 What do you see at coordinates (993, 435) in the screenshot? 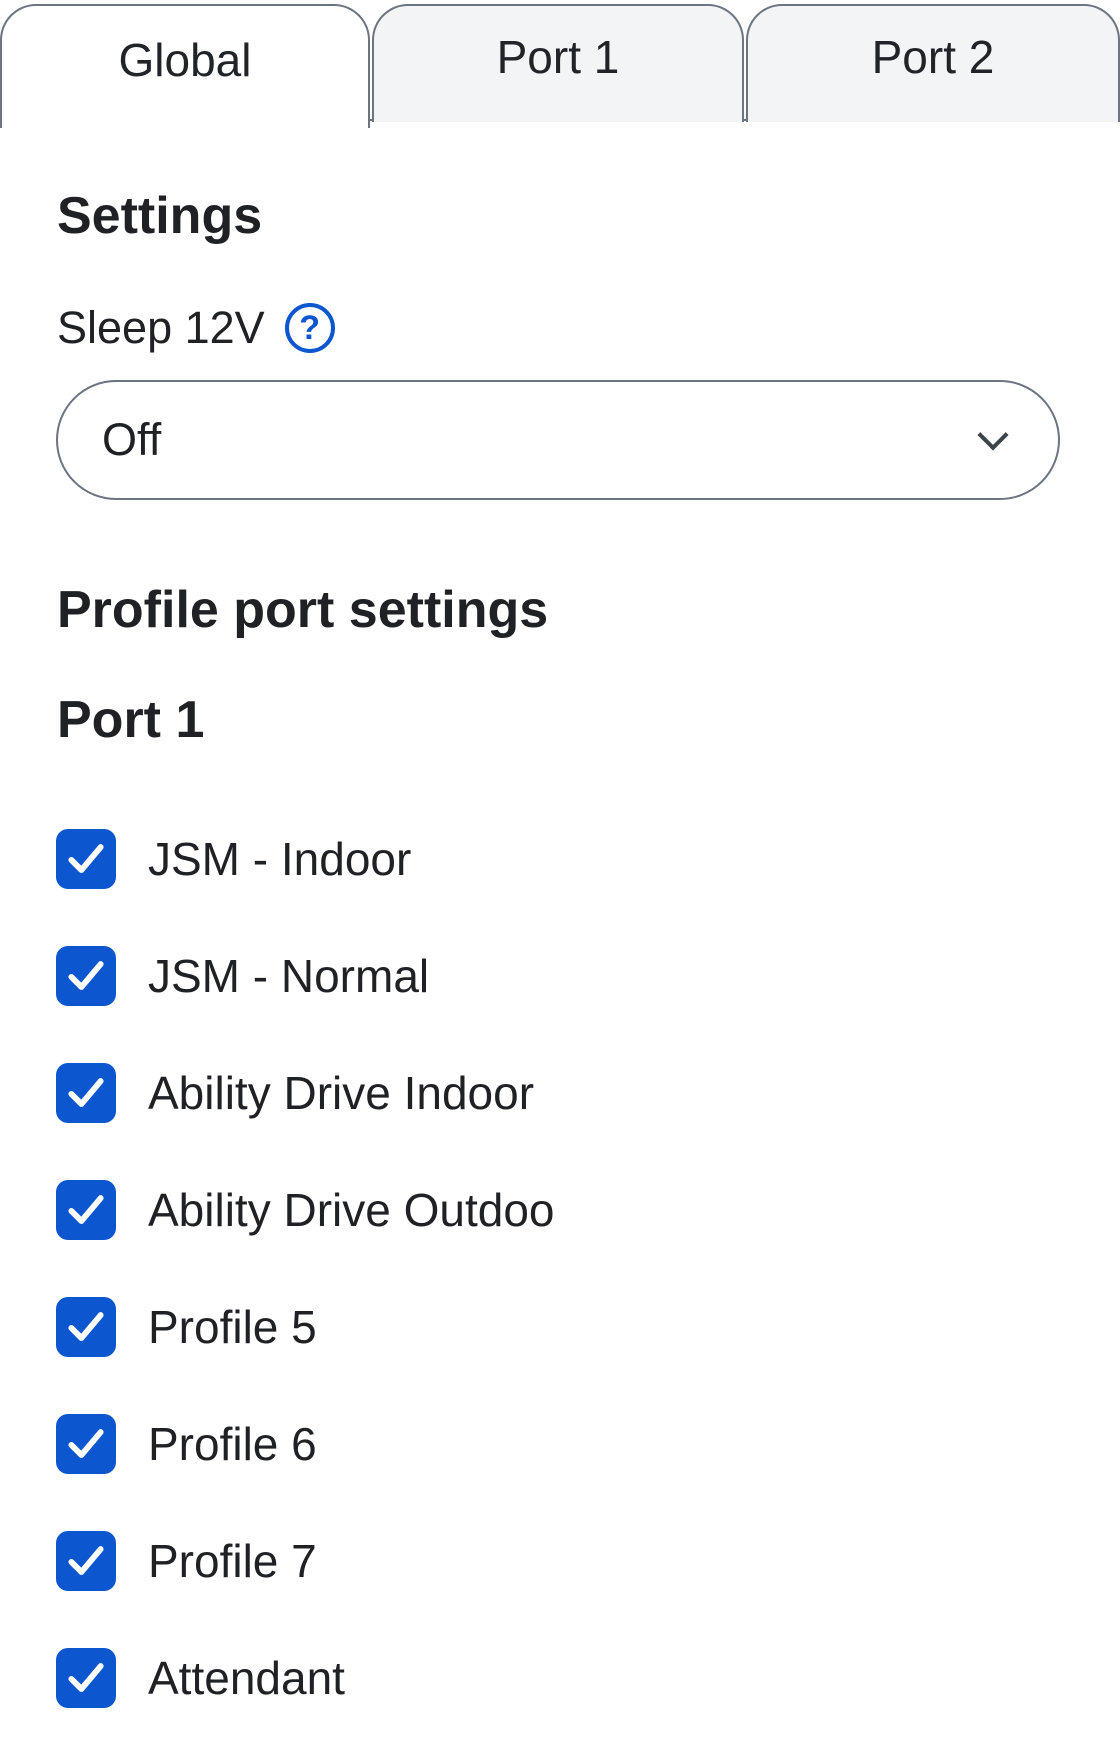
I see `chevron-down-icon` at bounding box center [993, 435].